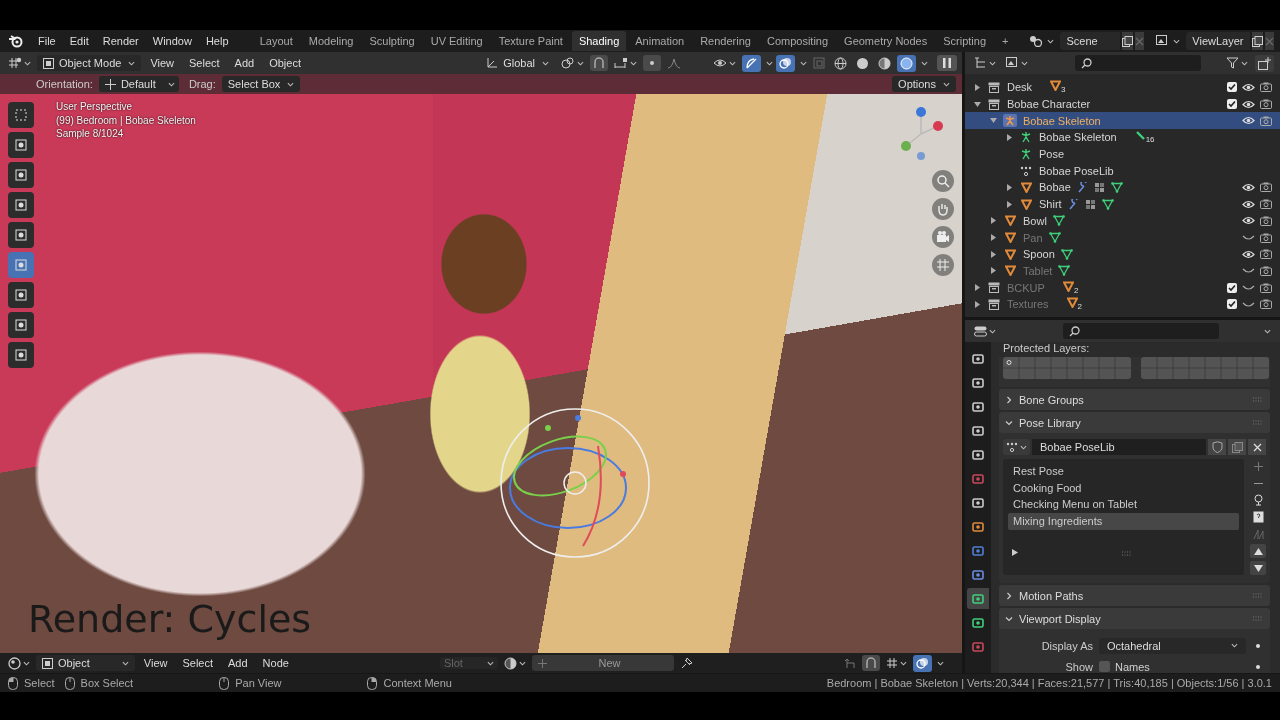  What do you see at coordinates (21, 115) in the screenshot?
I see `select-box-icon` at bounding box center [21, 115].